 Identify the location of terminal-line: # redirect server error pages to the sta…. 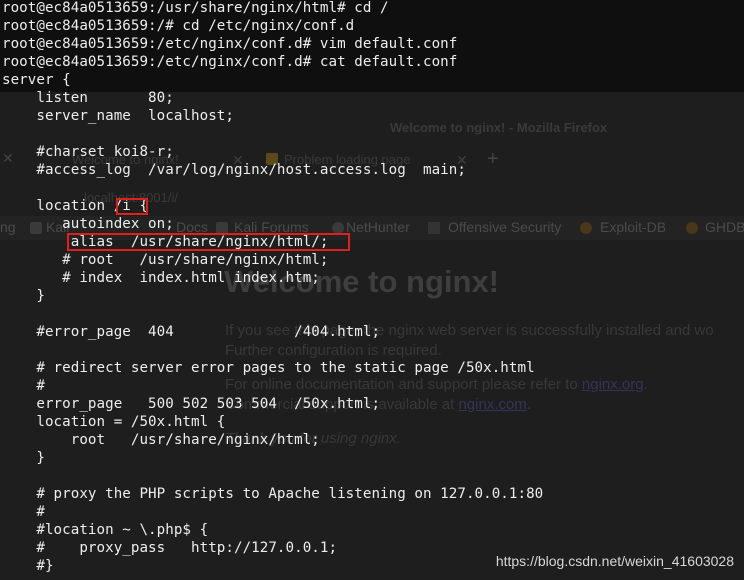
(268, 368).